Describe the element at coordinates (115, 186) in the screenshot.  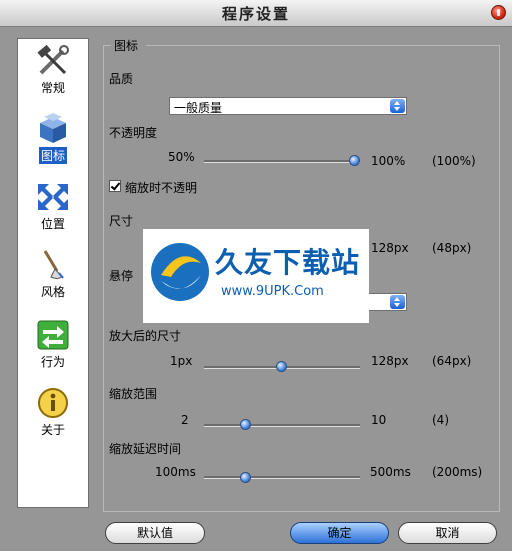
I see `zoom-opaque-checkbox` at that location.